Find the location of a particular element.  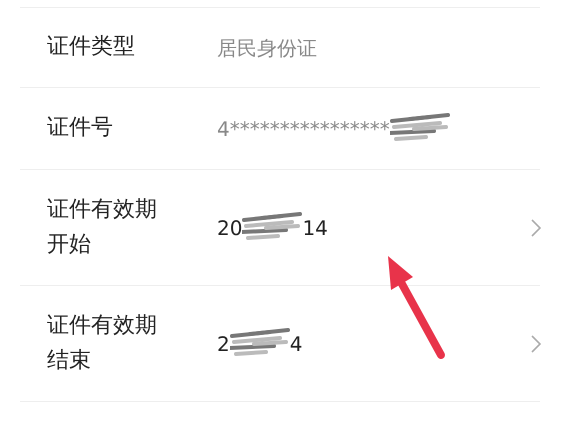

field-label: 证件号 is located at coordinates (80, 128).